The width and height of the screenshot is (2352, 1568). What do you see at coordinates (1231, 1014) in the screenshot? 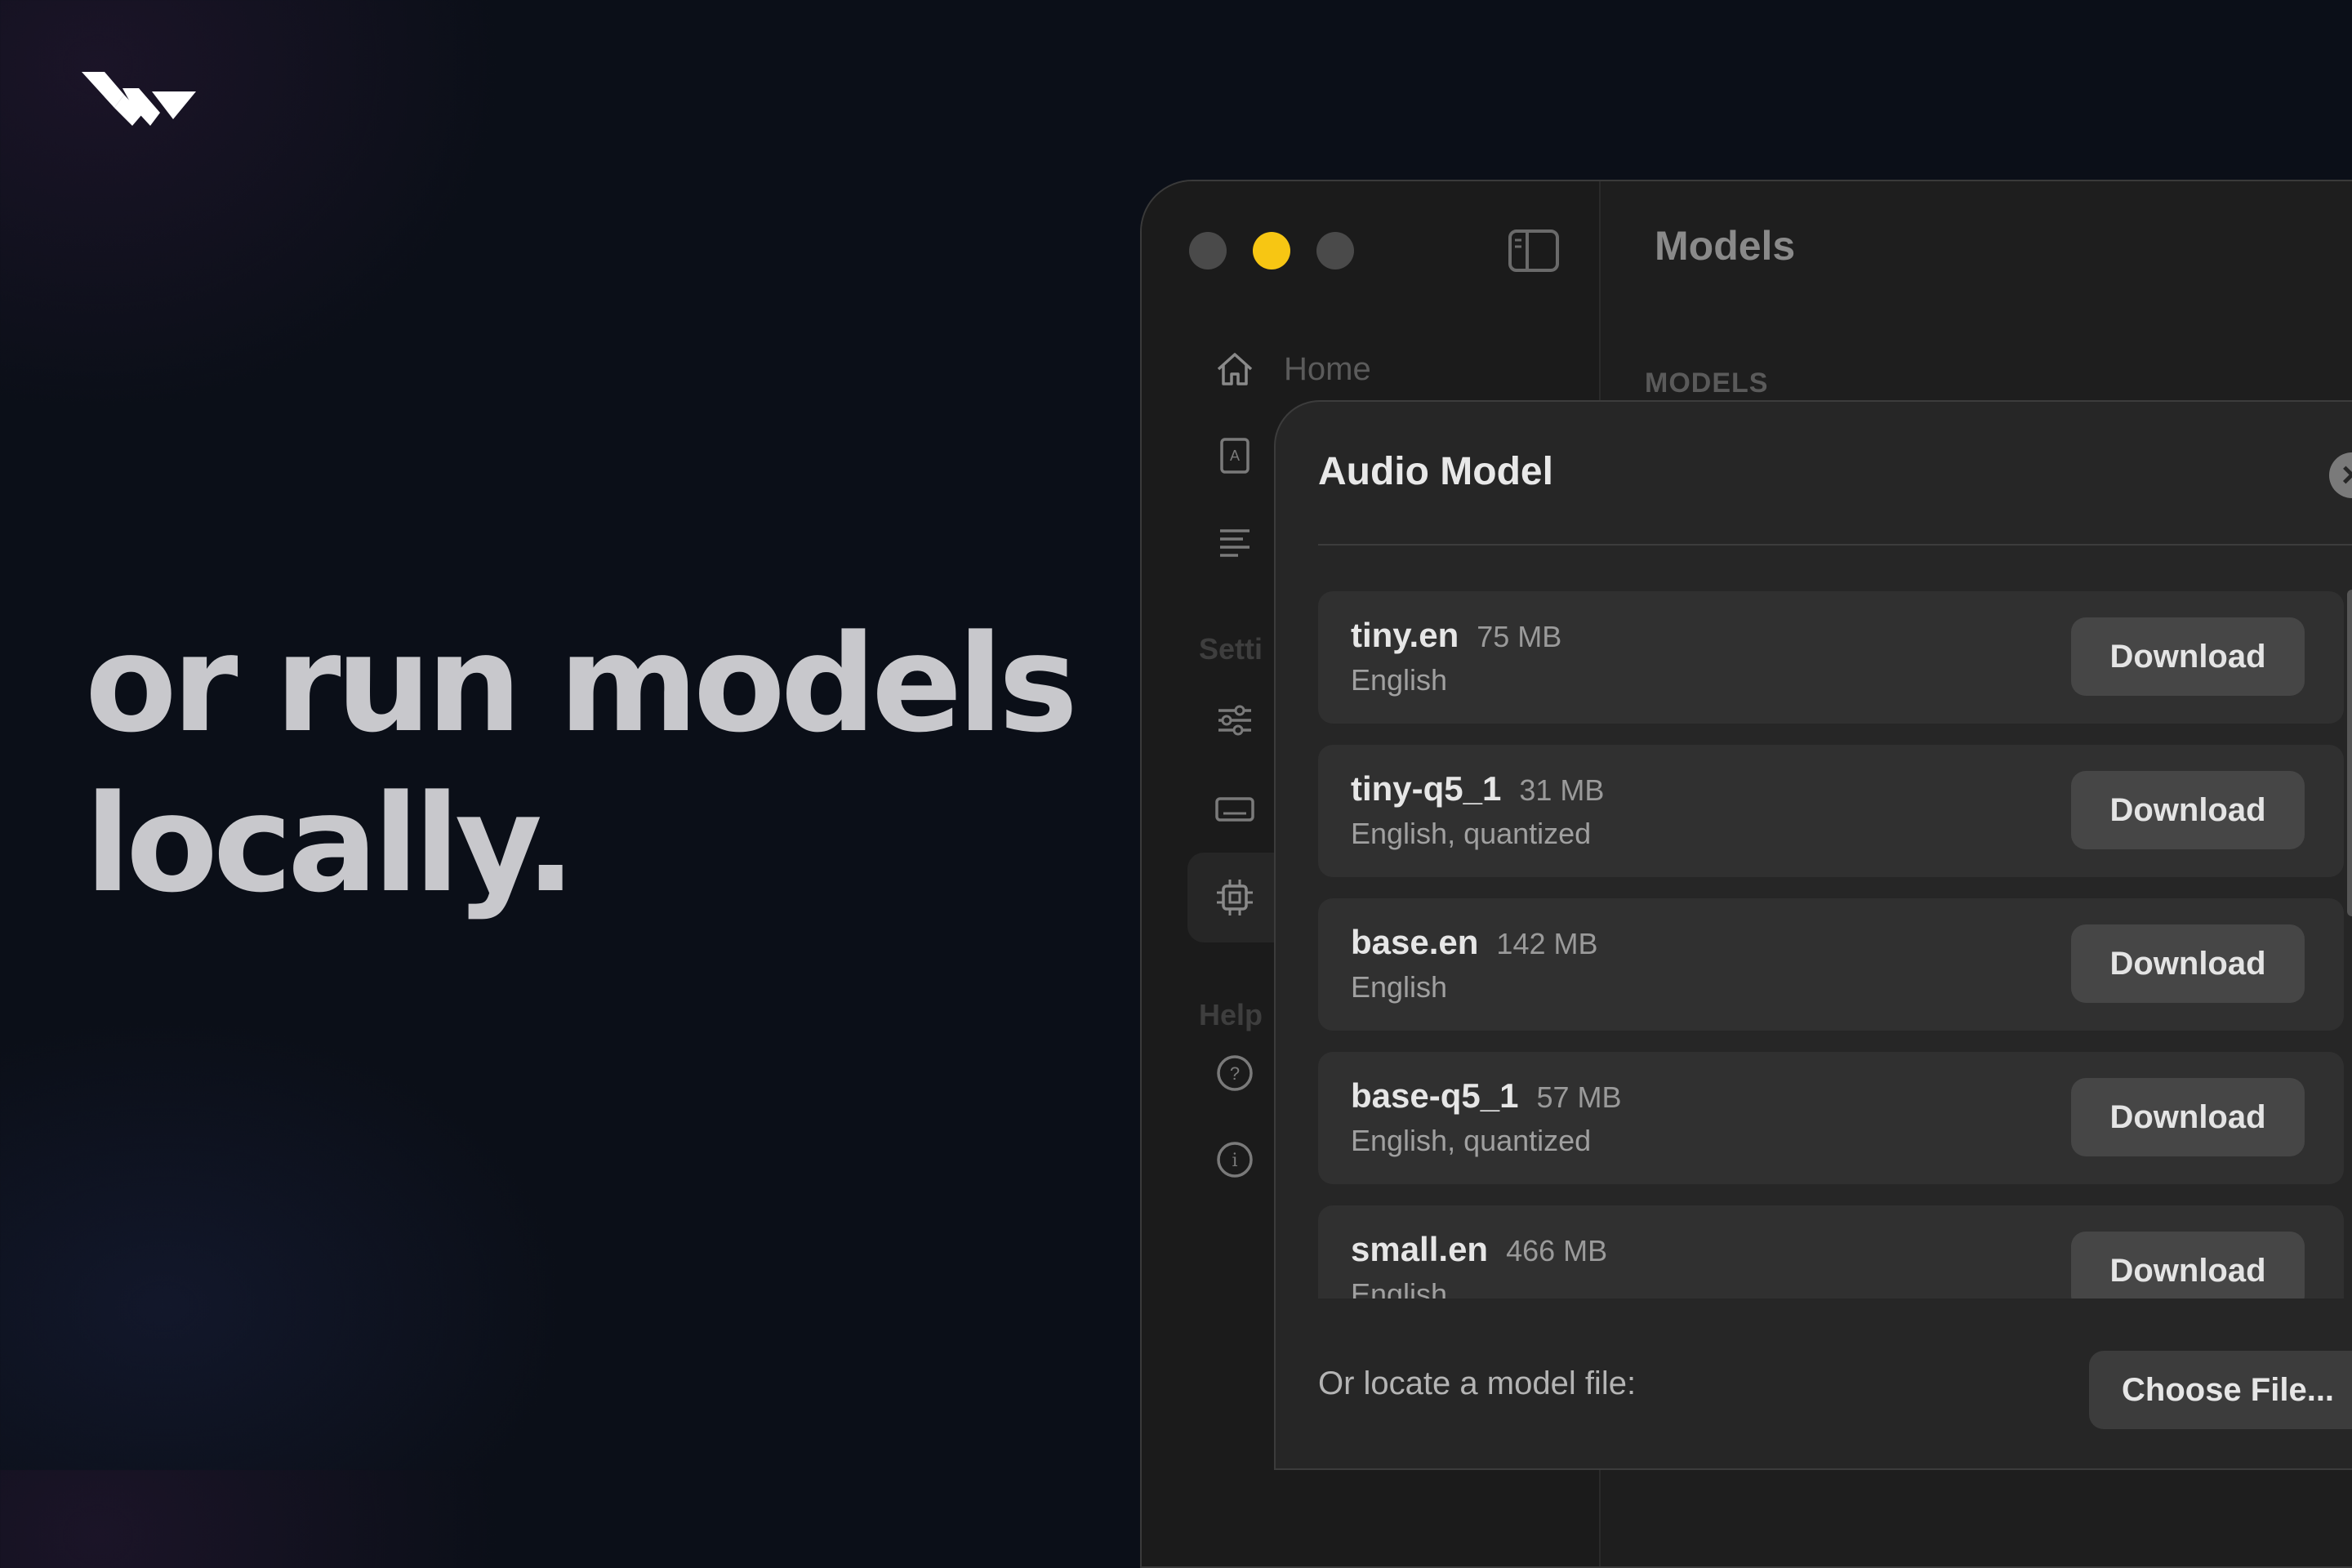
I see `sidebar-section-help: Help` at bounding box center [1231, 1014].